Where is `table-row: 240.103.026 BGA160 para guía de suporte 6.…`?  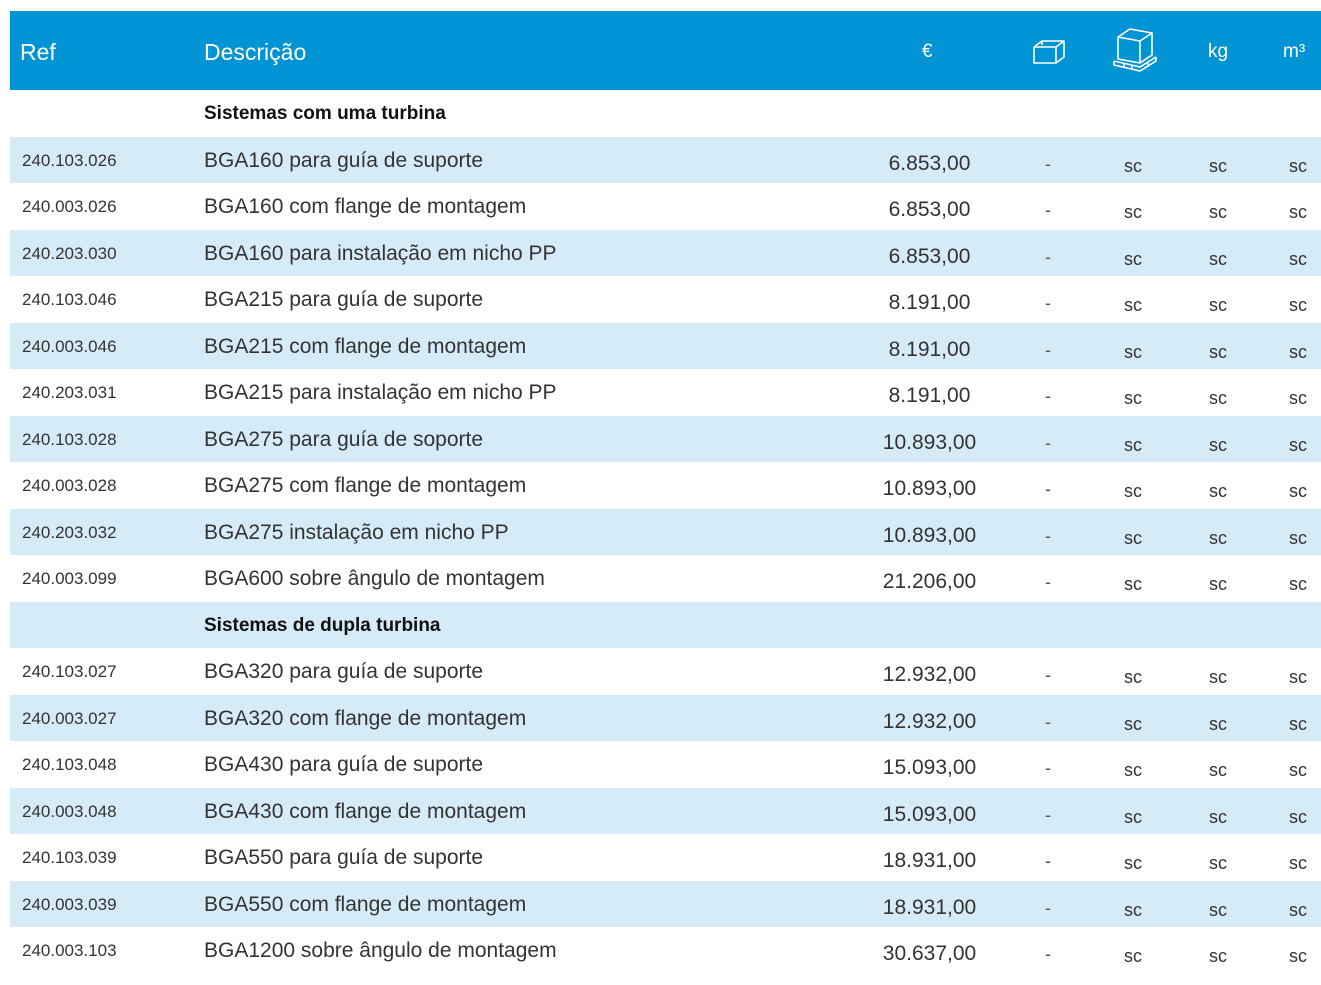 table-row: 240.103.026 BGA160 para guía de suporte 6.… is located at coordinates (665, 159).